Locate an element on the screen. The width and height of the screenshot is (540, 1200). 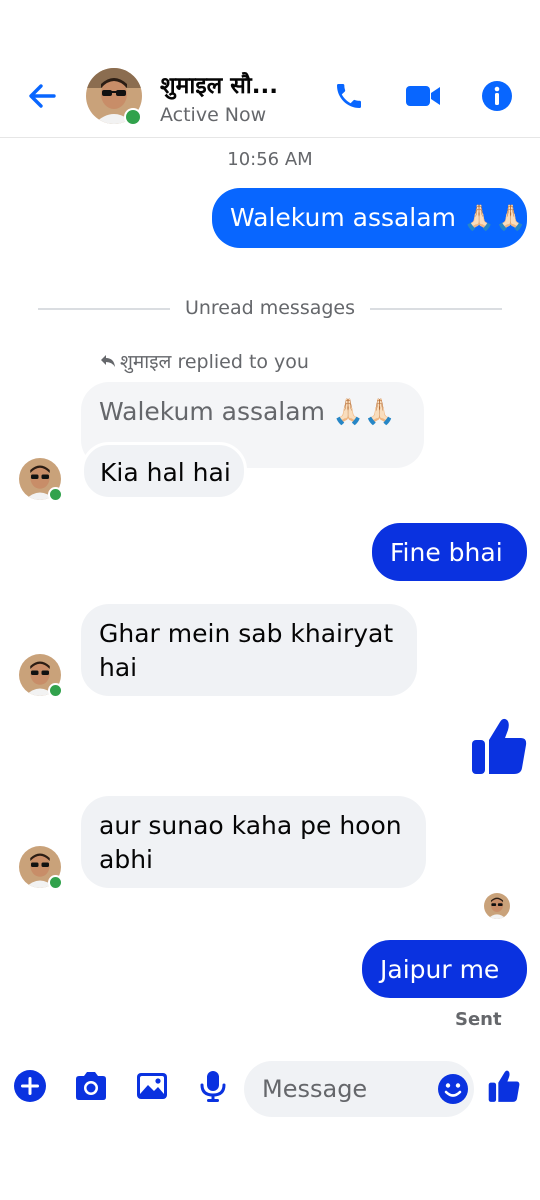
outgoing-message: Jaipur me is located at coordinates (444, 969).